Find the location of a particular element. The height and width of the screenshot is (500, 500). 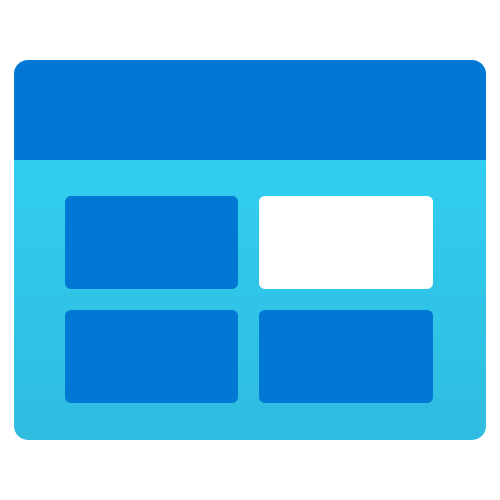

table-cell-bottom-left is located at coordinates (151, 356).